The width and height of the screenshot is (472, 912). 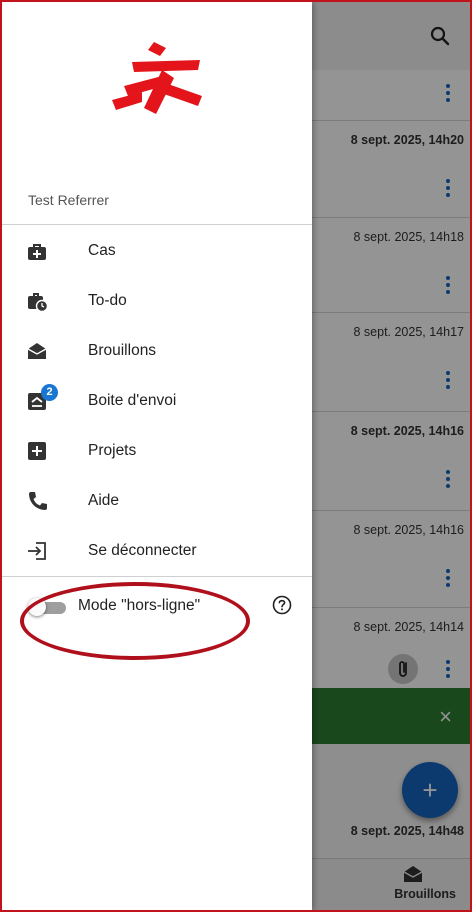 I want to click on medical-bag-icon, so click(x=37, y=252).